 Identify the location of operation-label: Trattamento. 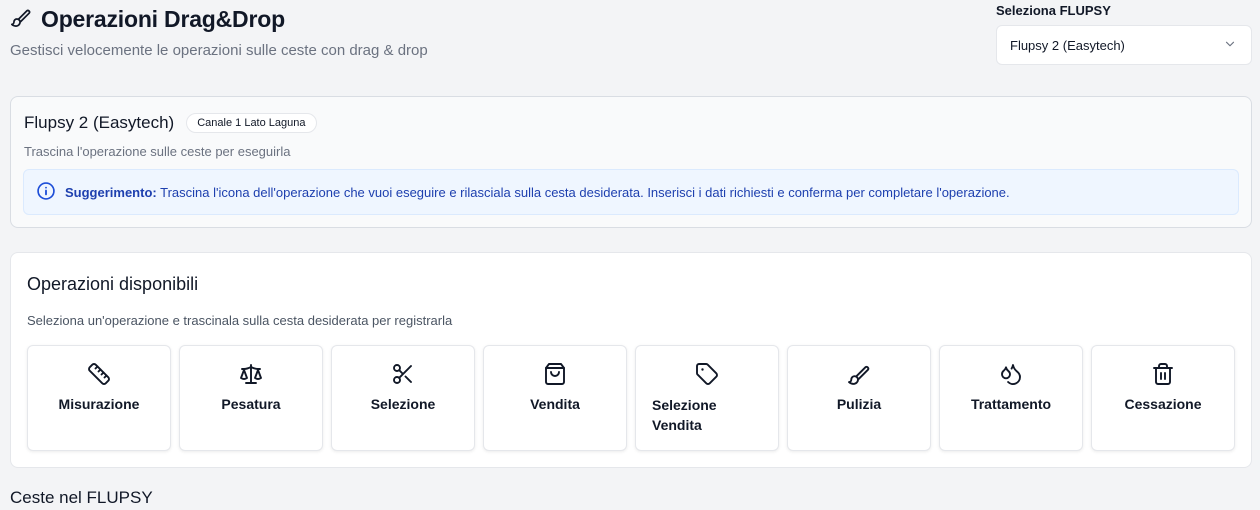
(1011, 404).